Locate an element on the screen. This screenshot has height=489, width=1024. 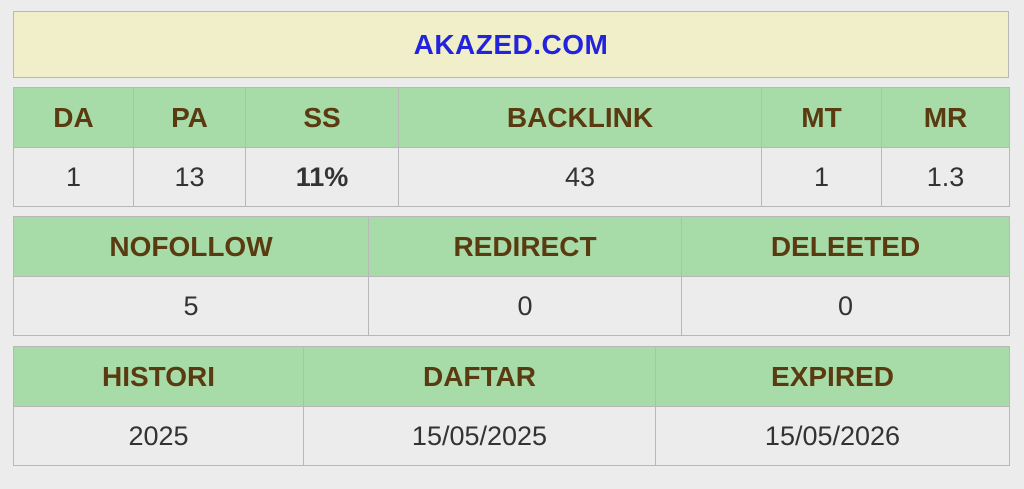
ss-value: 11% is located at coordinates (322, 177).